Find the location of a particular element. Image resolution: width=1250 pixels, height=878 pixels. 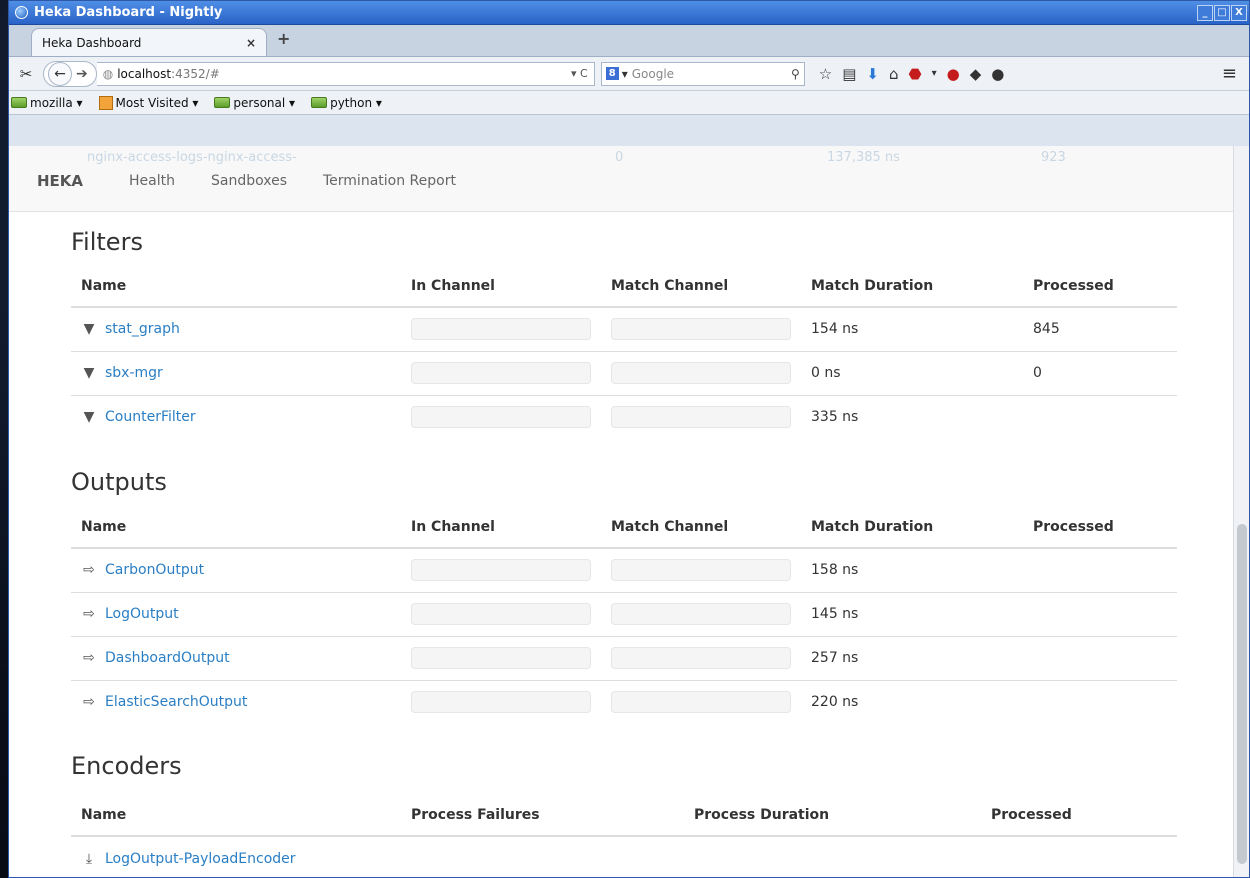

nav-sandboxes: Sandboxes is located at coordinates (249, 181).